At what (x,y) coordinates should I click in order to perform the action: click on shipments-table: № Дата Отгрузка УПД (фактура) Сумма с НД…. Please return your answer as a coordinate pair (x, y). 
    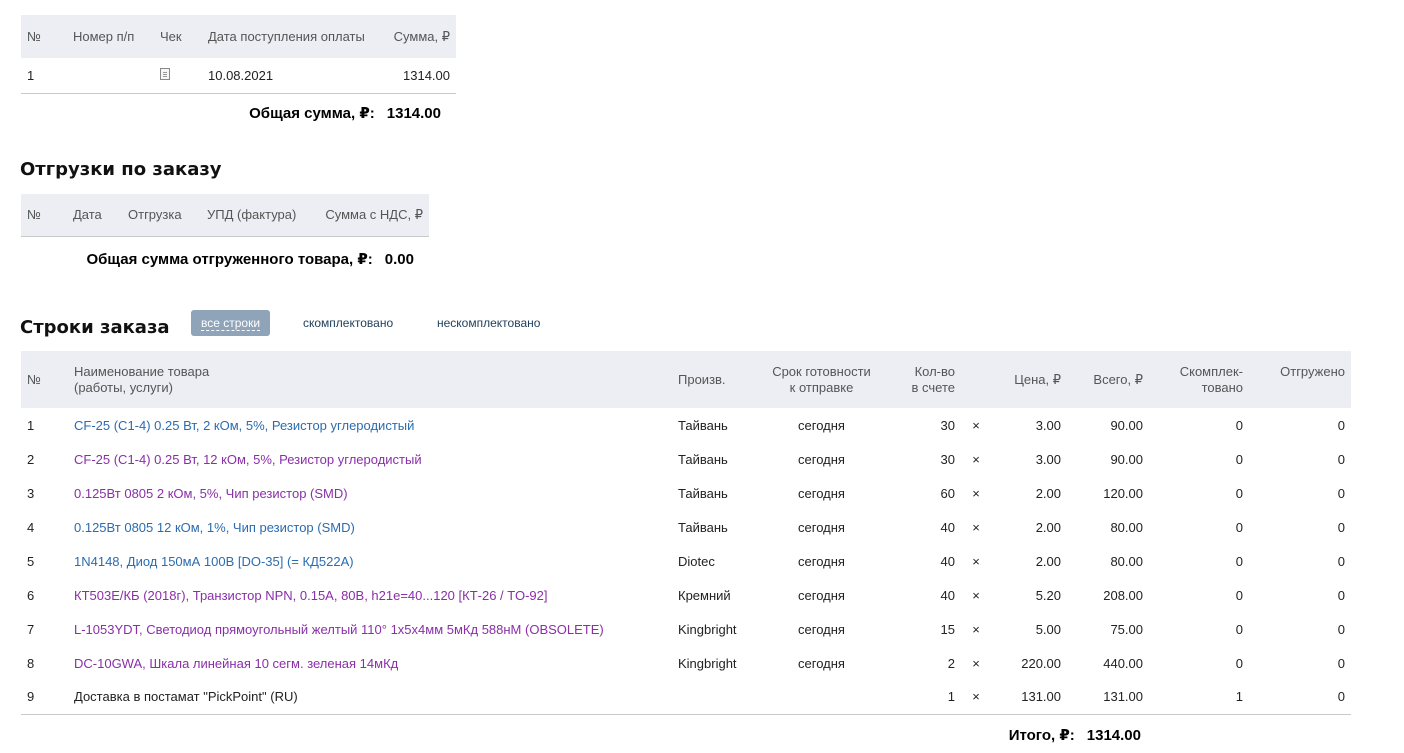
    Looking at the image, I should click on (225, 215).